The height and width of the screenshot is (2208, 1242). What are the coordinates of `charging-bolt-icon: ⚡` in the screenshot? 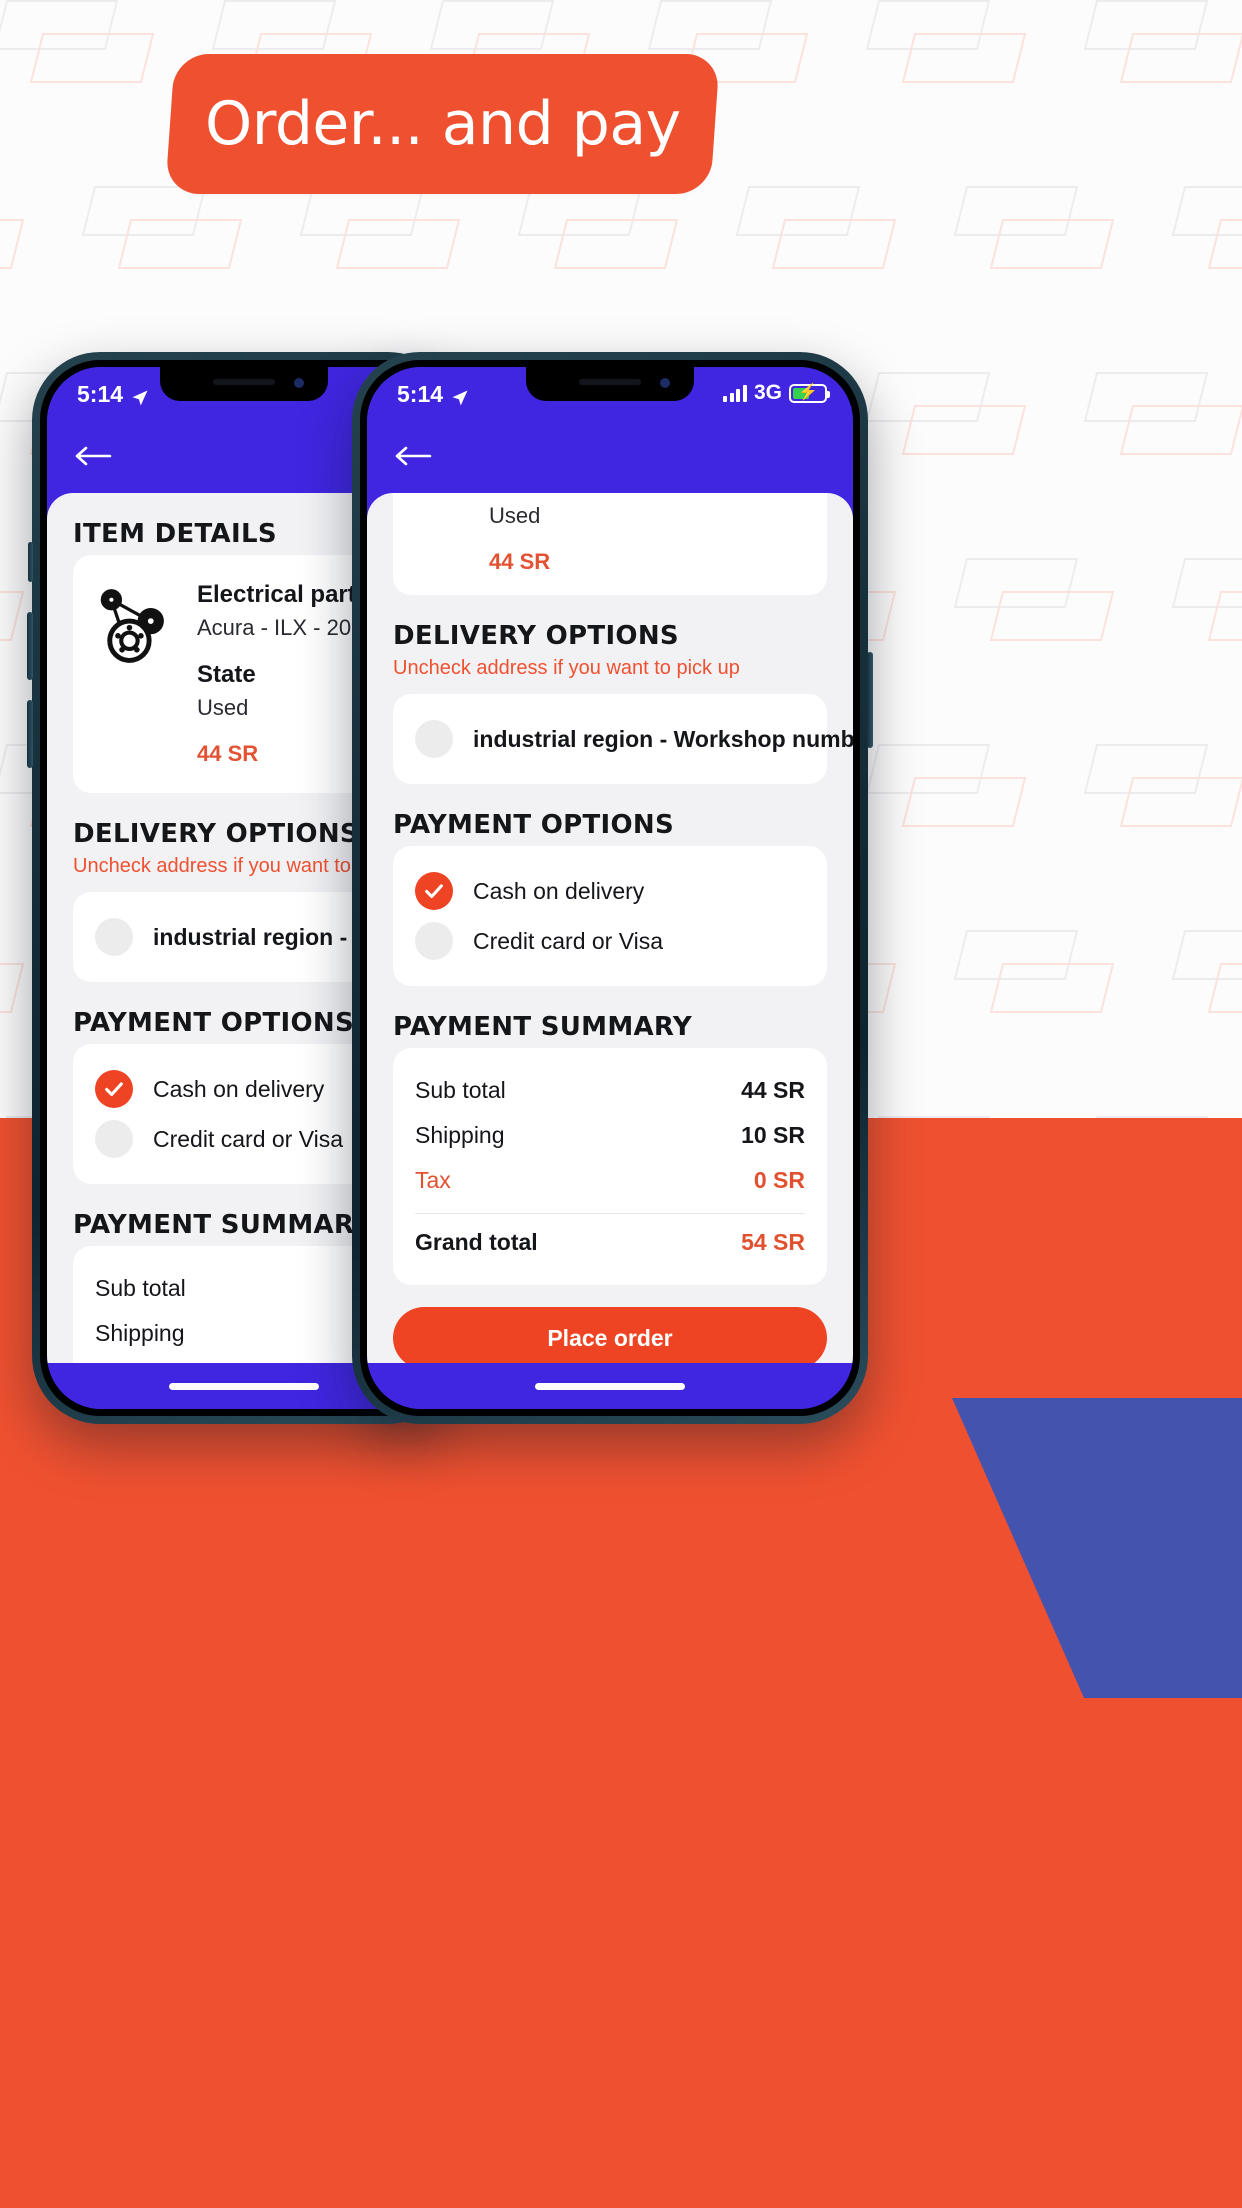 It's located at (808, 392).